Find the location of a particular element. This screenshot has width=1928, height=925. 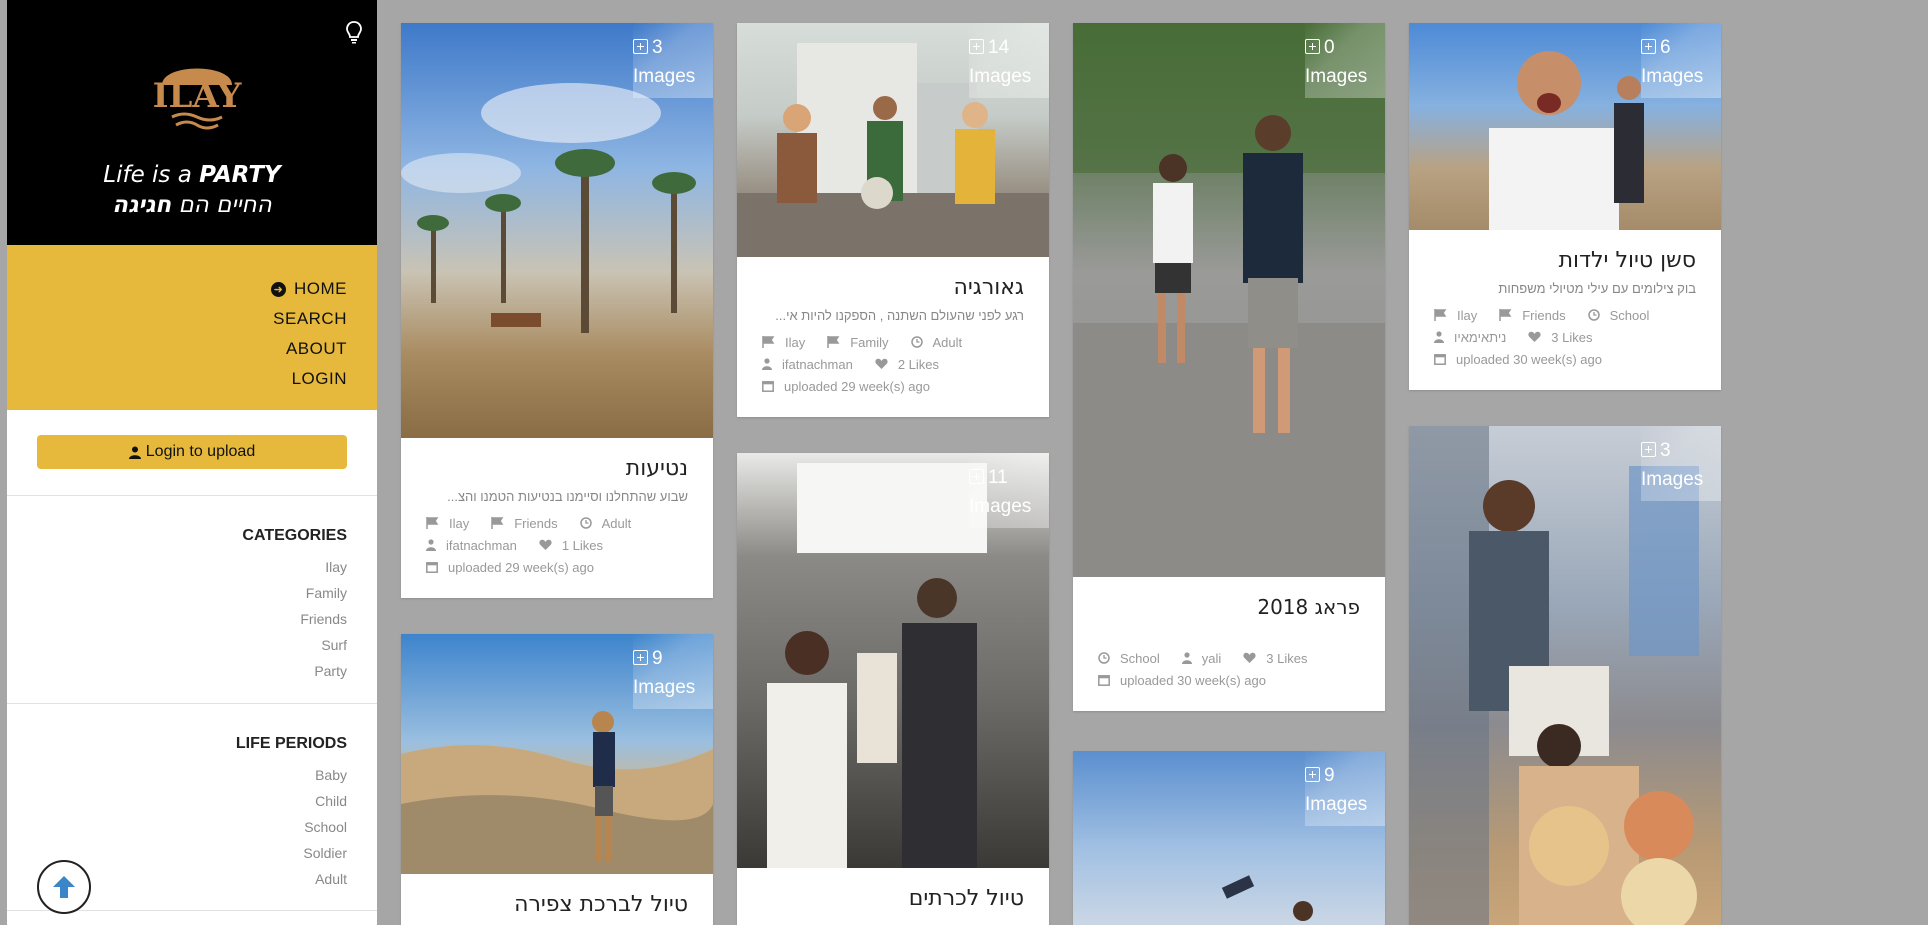

nav-about: ABOUT is located at coordinates (192, 349).